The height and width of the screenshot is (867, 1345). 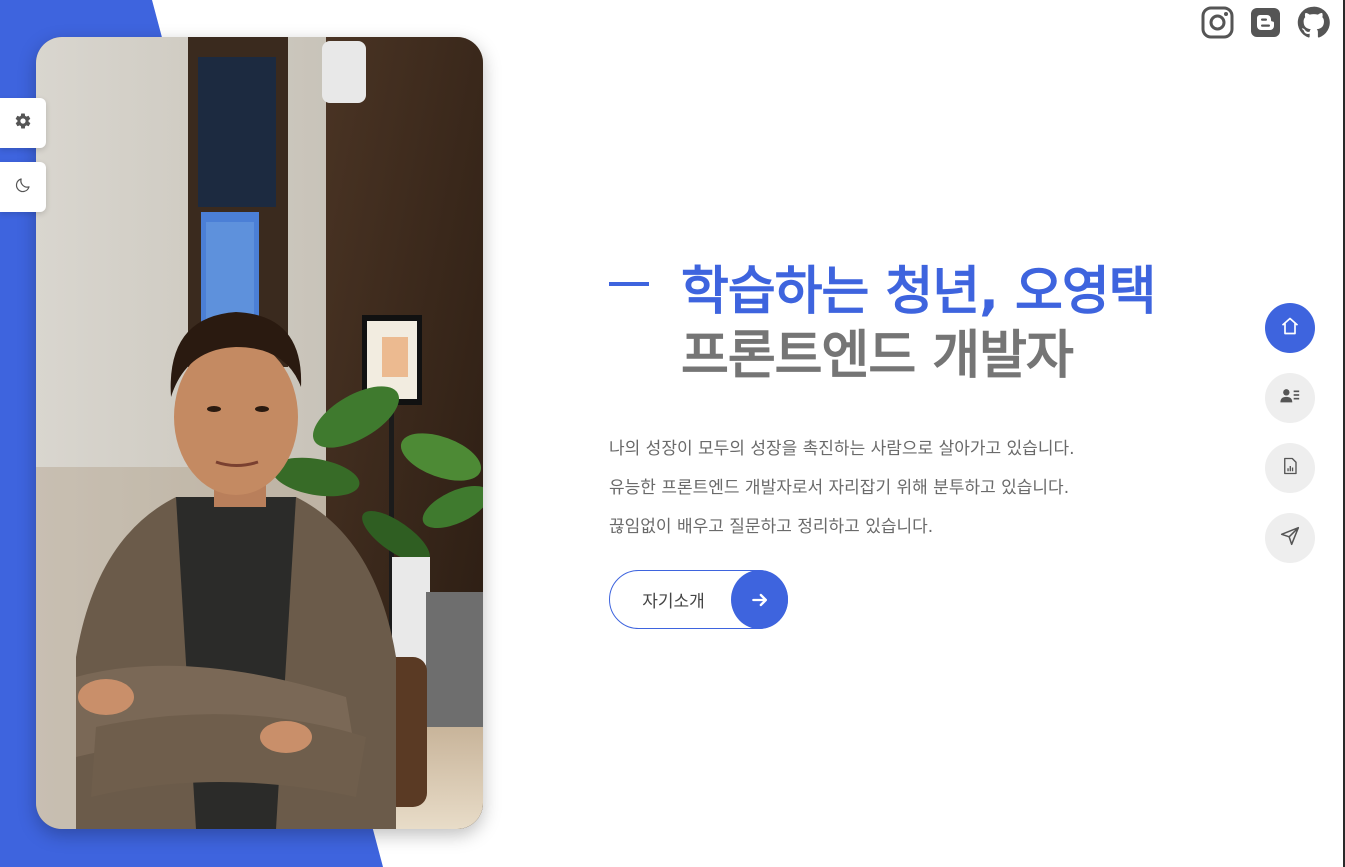 What do you see at coordinates (839, 488) in the screenshot?
I see `description-line: 유능한 프론트엔드 개발자로서 자리잡기 위해 분투하고 있습니다.` at bounding box center [839, 488].